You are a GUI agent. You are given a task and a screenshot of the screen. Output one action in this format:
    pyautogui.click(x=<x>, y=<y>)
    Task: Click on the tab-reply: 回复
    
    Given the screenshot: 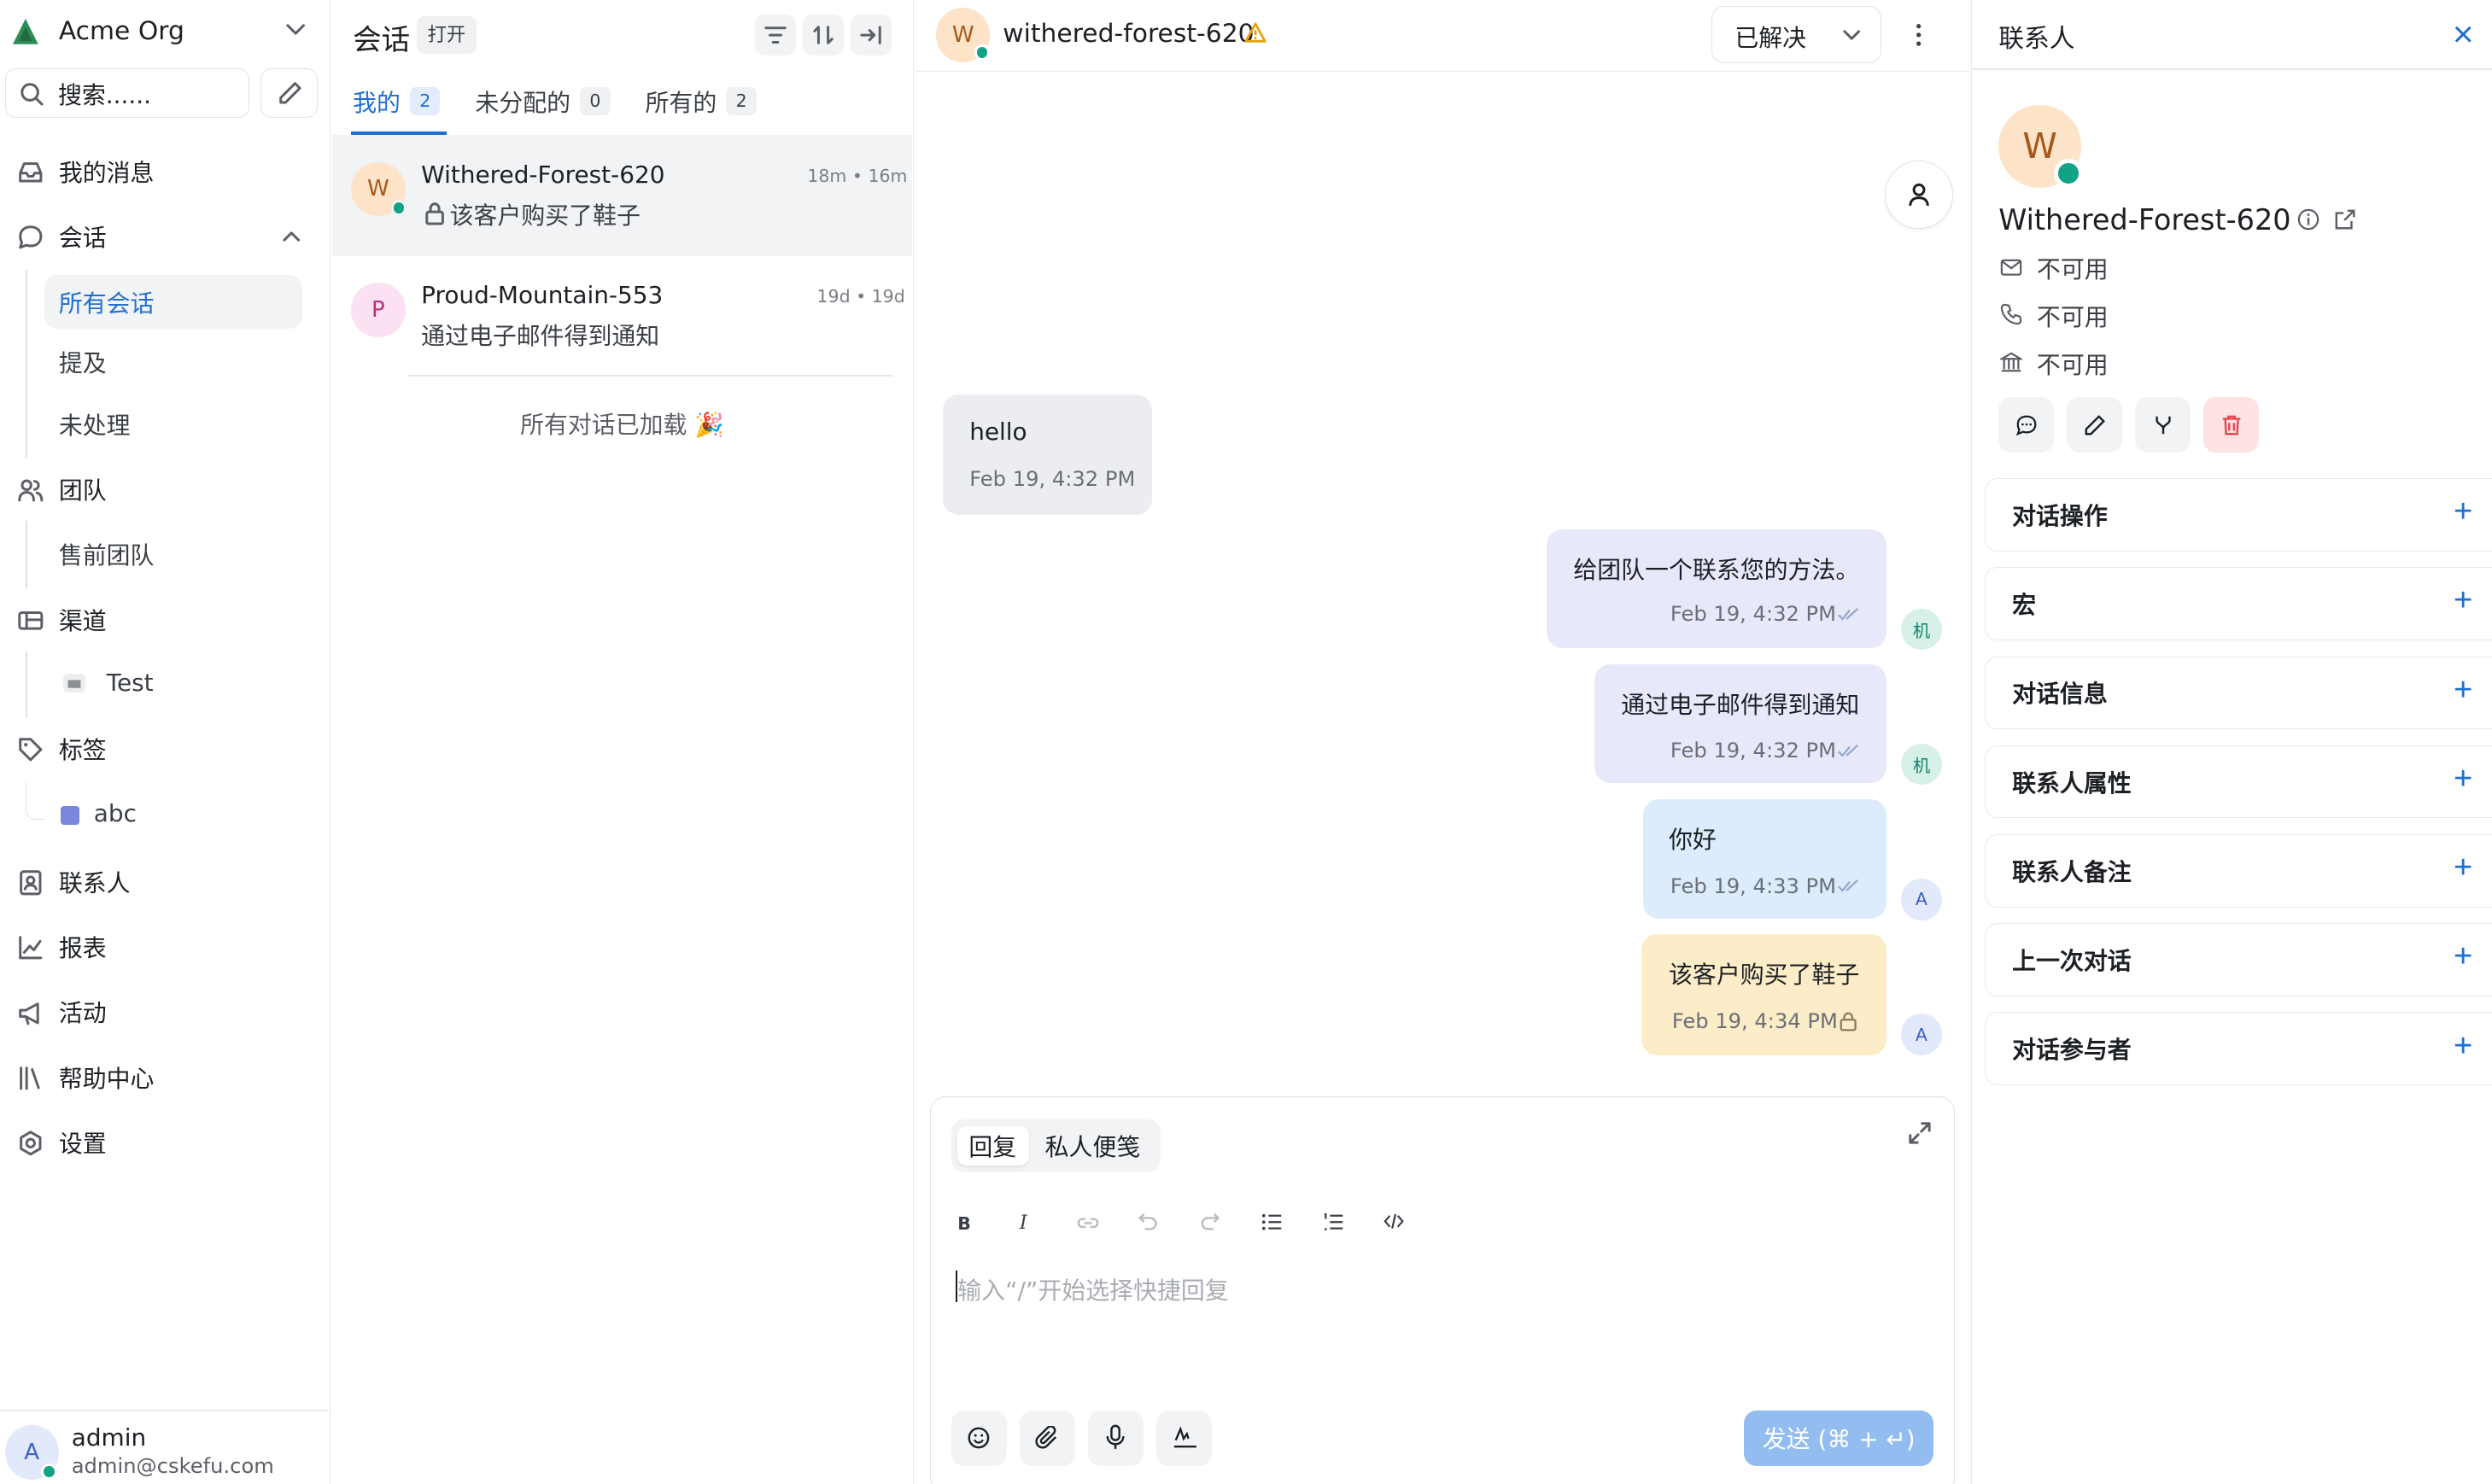 What is the action you would take?
    pyautogui.click(x=992, y=1146)
    